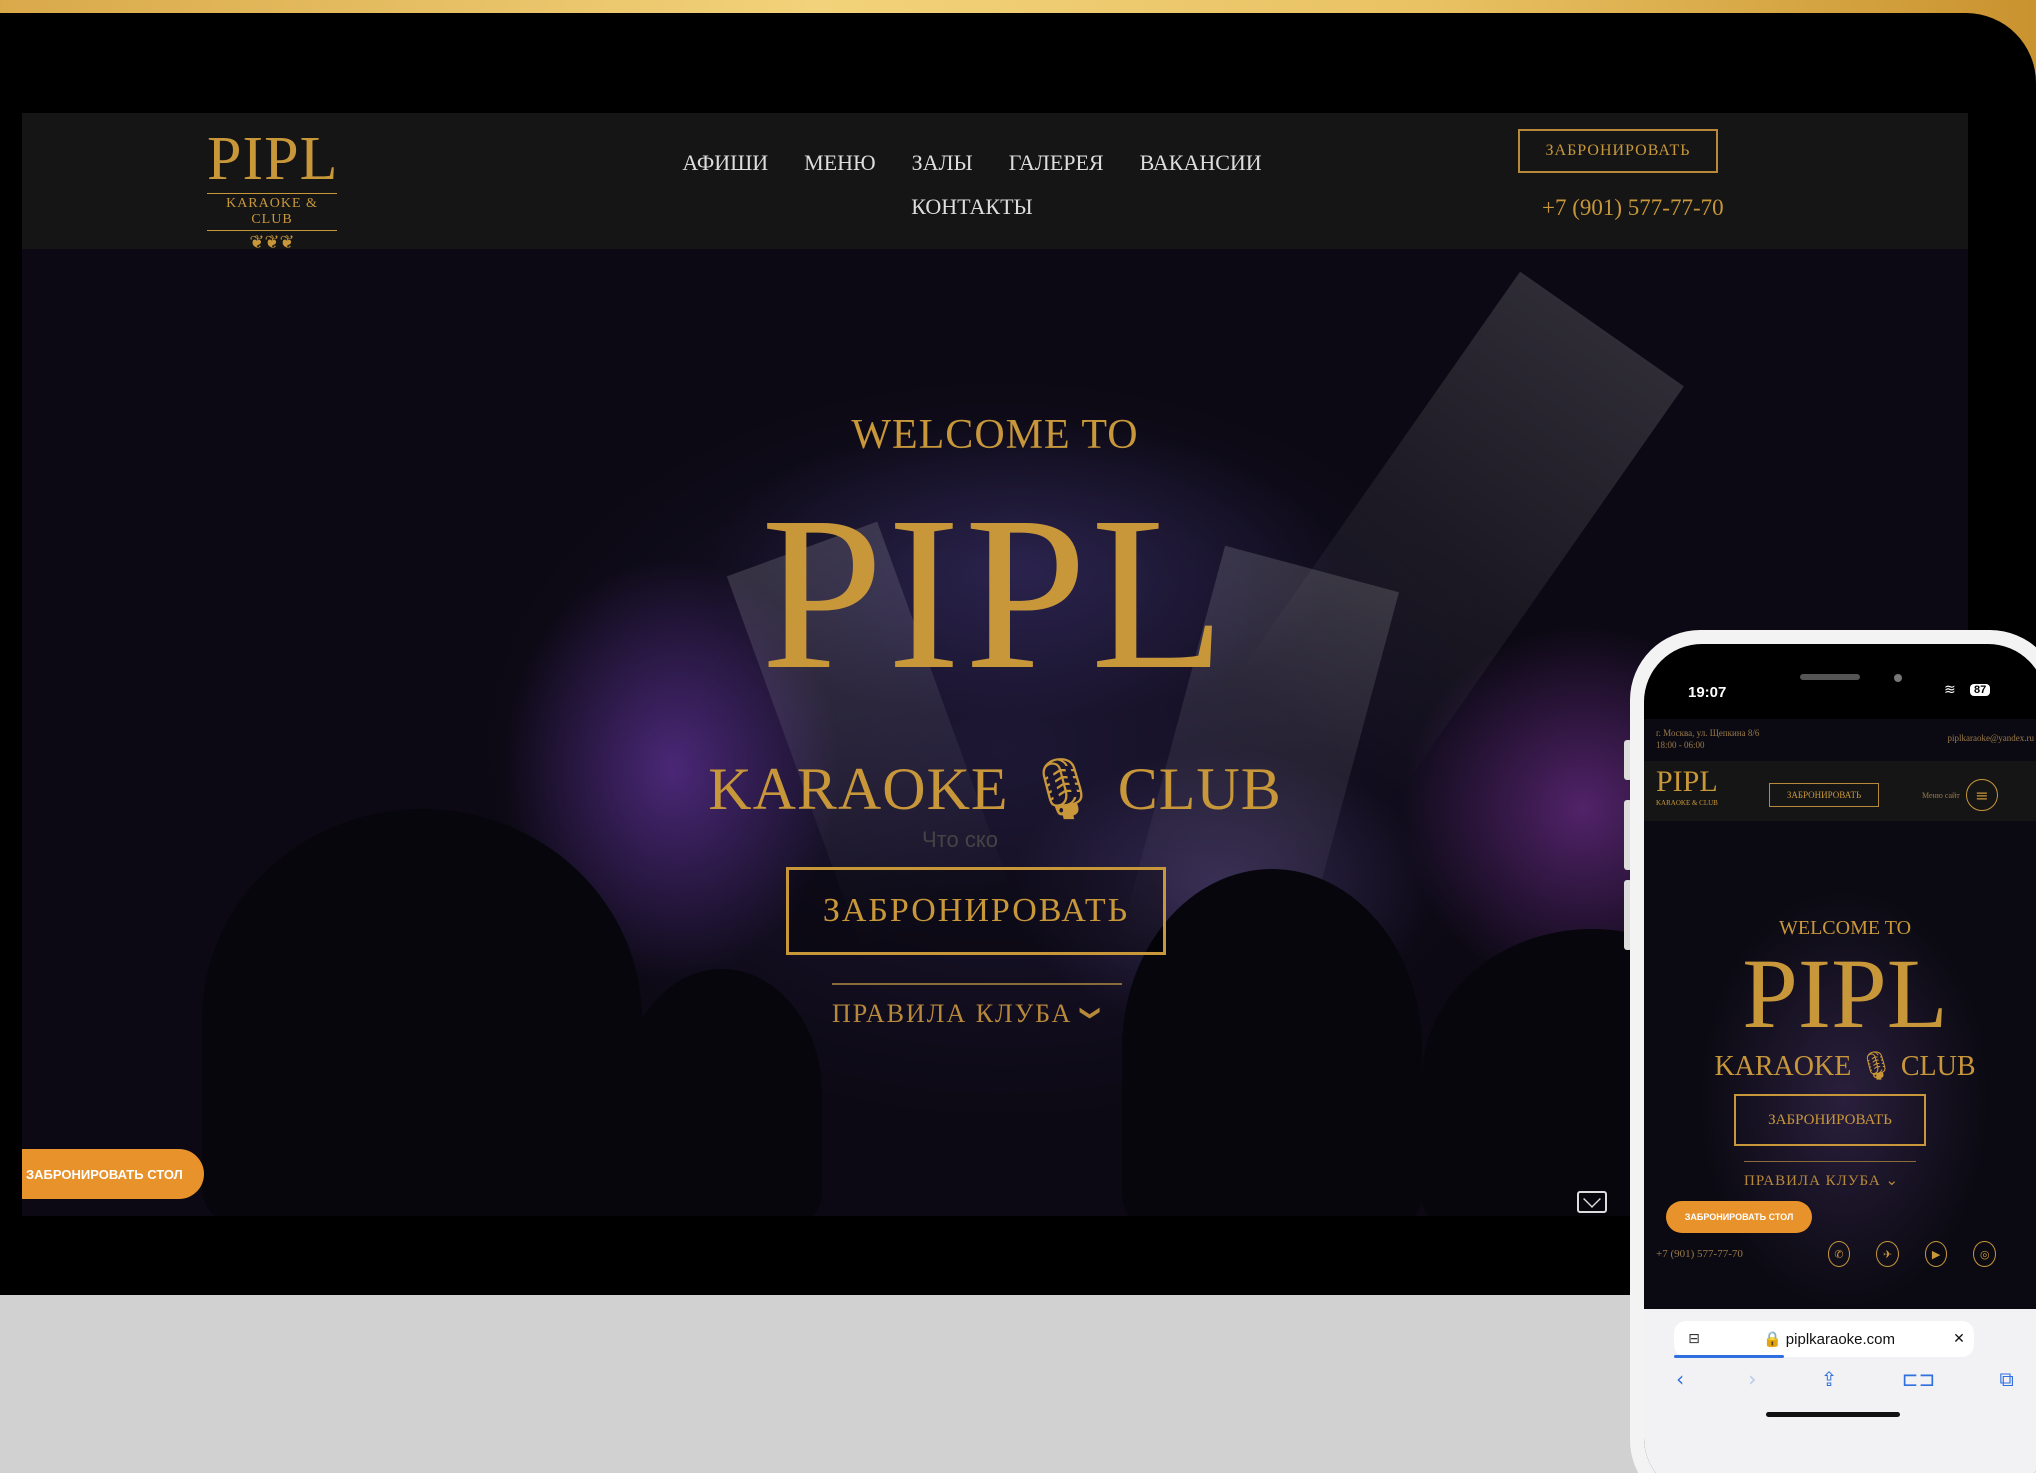 The width and height of the screenshot is (2036, 1473). What do you see at coordinates (1680, 1379) in the screenshot?
I see `back-icon: ‹` at bounding box center [1680, 1379].